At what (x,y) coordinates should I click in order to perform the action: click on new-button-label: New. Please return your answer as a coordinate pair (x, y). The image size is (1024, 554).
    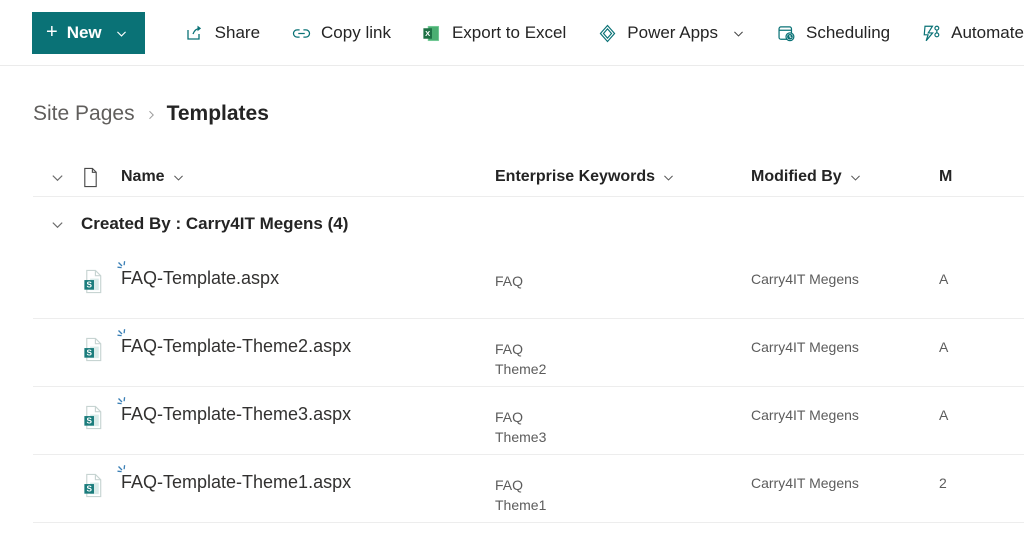
    Looking at the image, I should click on (84, 32).